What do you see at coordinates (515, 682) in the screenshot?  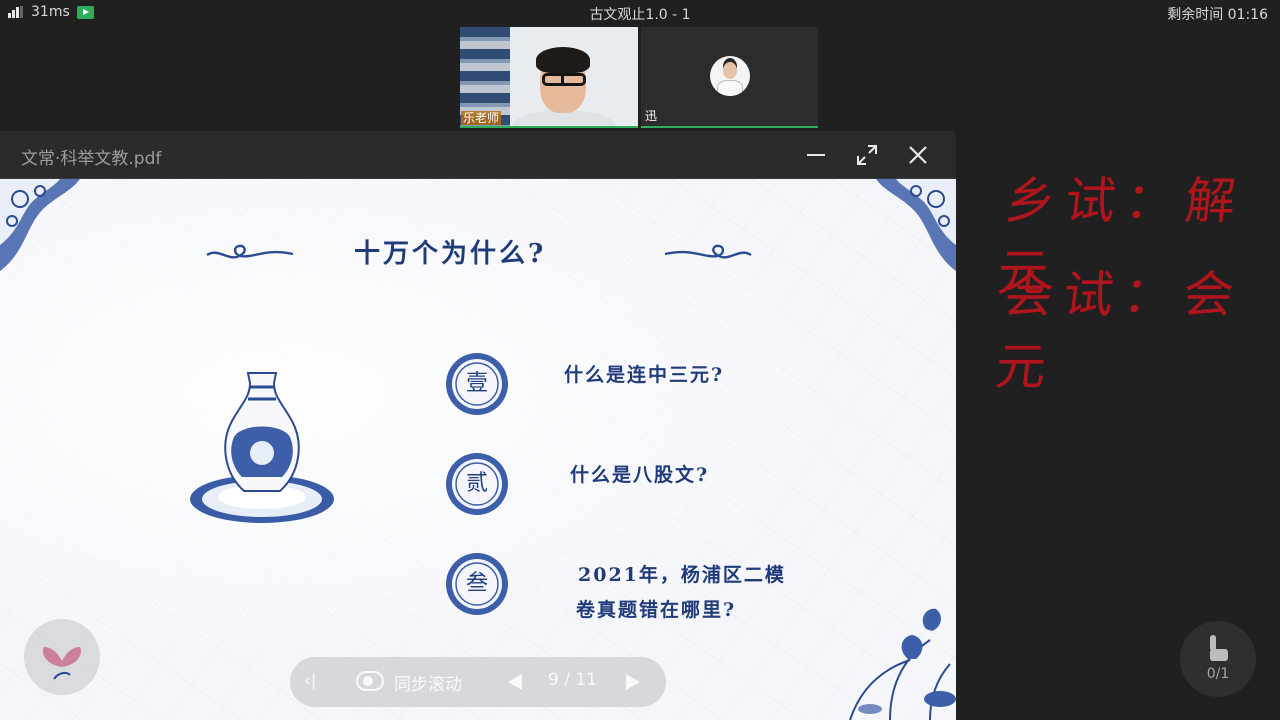 I see `prev-page-icon` at bounding box center [515, 682].